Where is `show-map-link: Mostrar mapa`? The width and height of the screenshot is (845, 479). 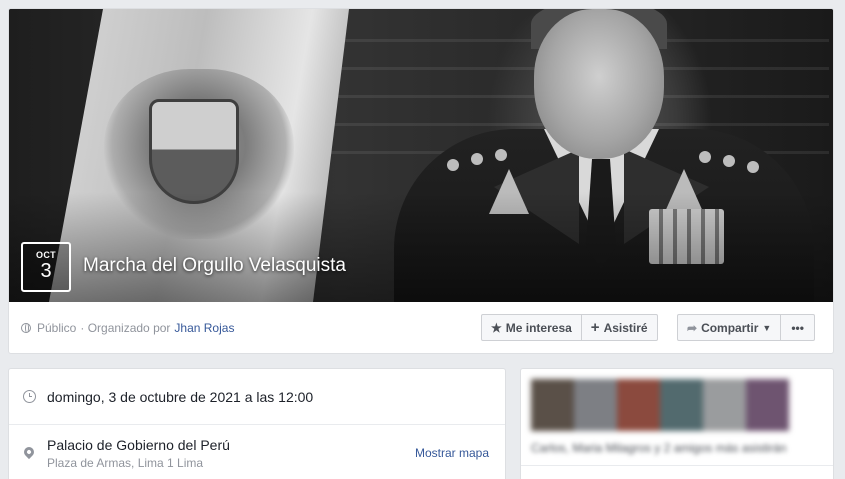 show-map-link: Mostrar mapa is located at coordinates (452, 453).